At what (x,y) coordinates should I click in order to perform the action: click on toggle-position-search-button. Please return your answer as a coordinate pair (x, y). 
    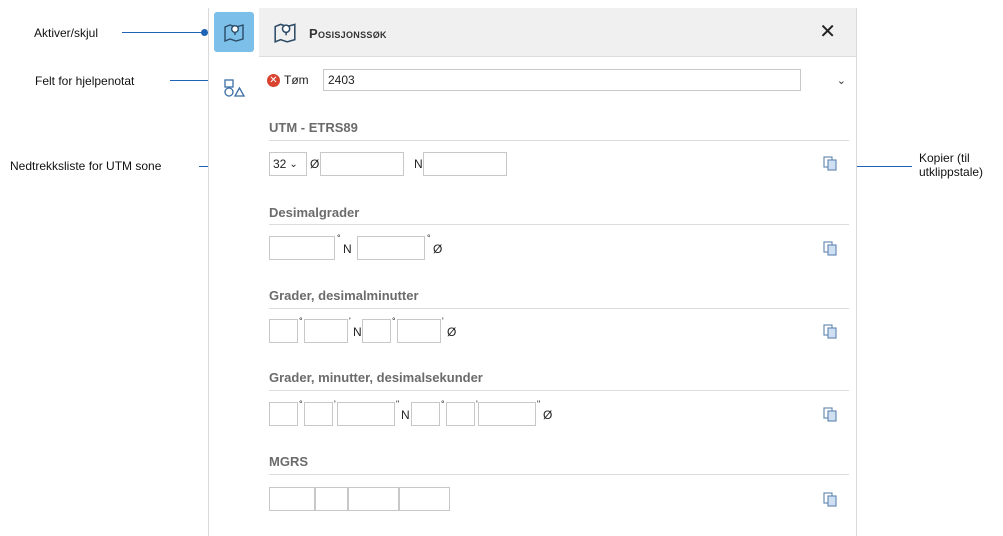
    Looking at the image, I should click on (234, 32).